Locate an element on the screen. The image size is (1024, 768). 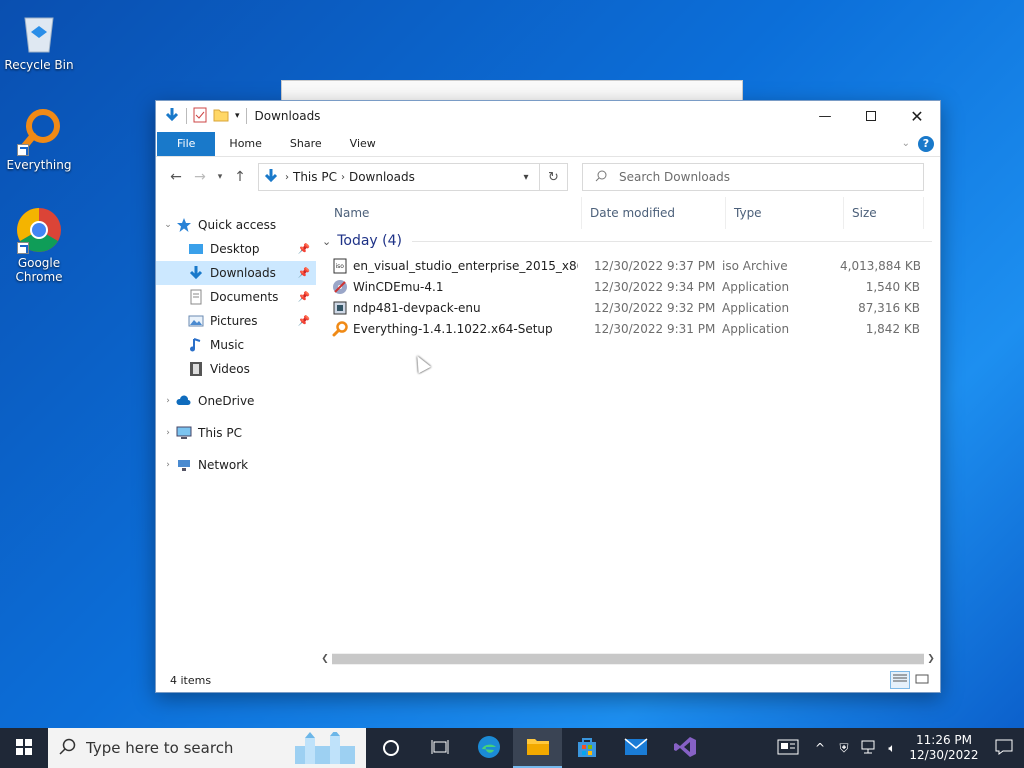
close-button: ✕ is located at coordinates (917, 116).